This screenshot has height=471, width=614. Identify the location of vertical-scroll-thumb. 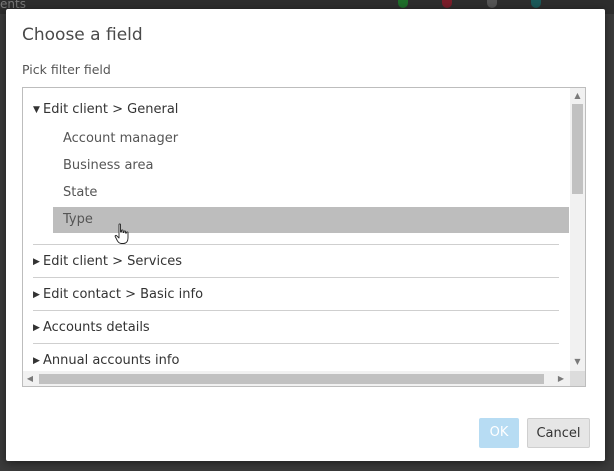
(577, 149).